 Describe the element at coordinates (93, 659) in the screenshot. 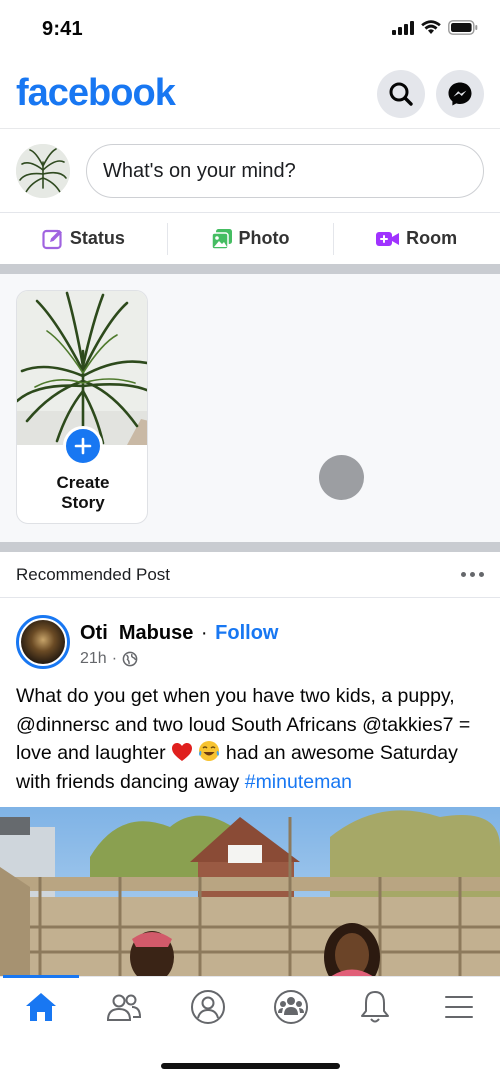

I see `post-time: 21h` at that location.